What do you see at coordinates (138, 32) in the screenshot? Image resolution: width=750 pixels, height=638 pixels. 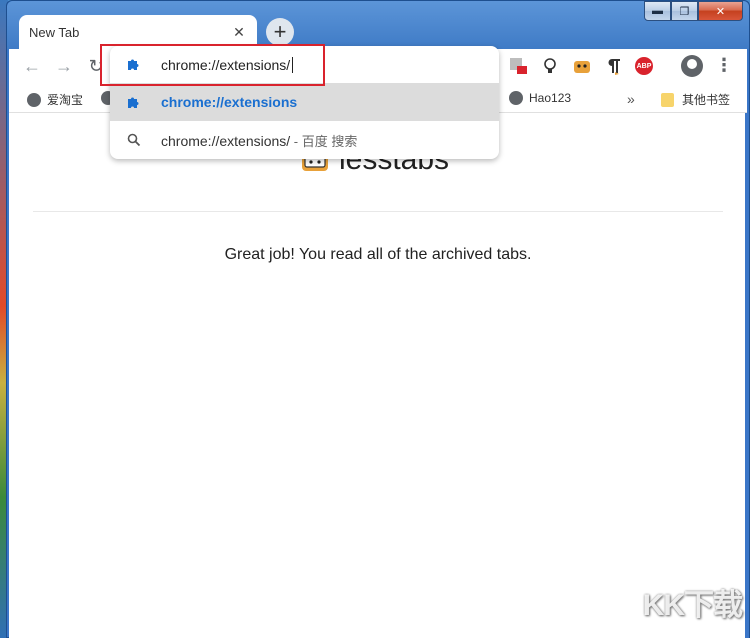 I see `tab-new-tab: New Tab ✕` at bounding box center [138, 32].